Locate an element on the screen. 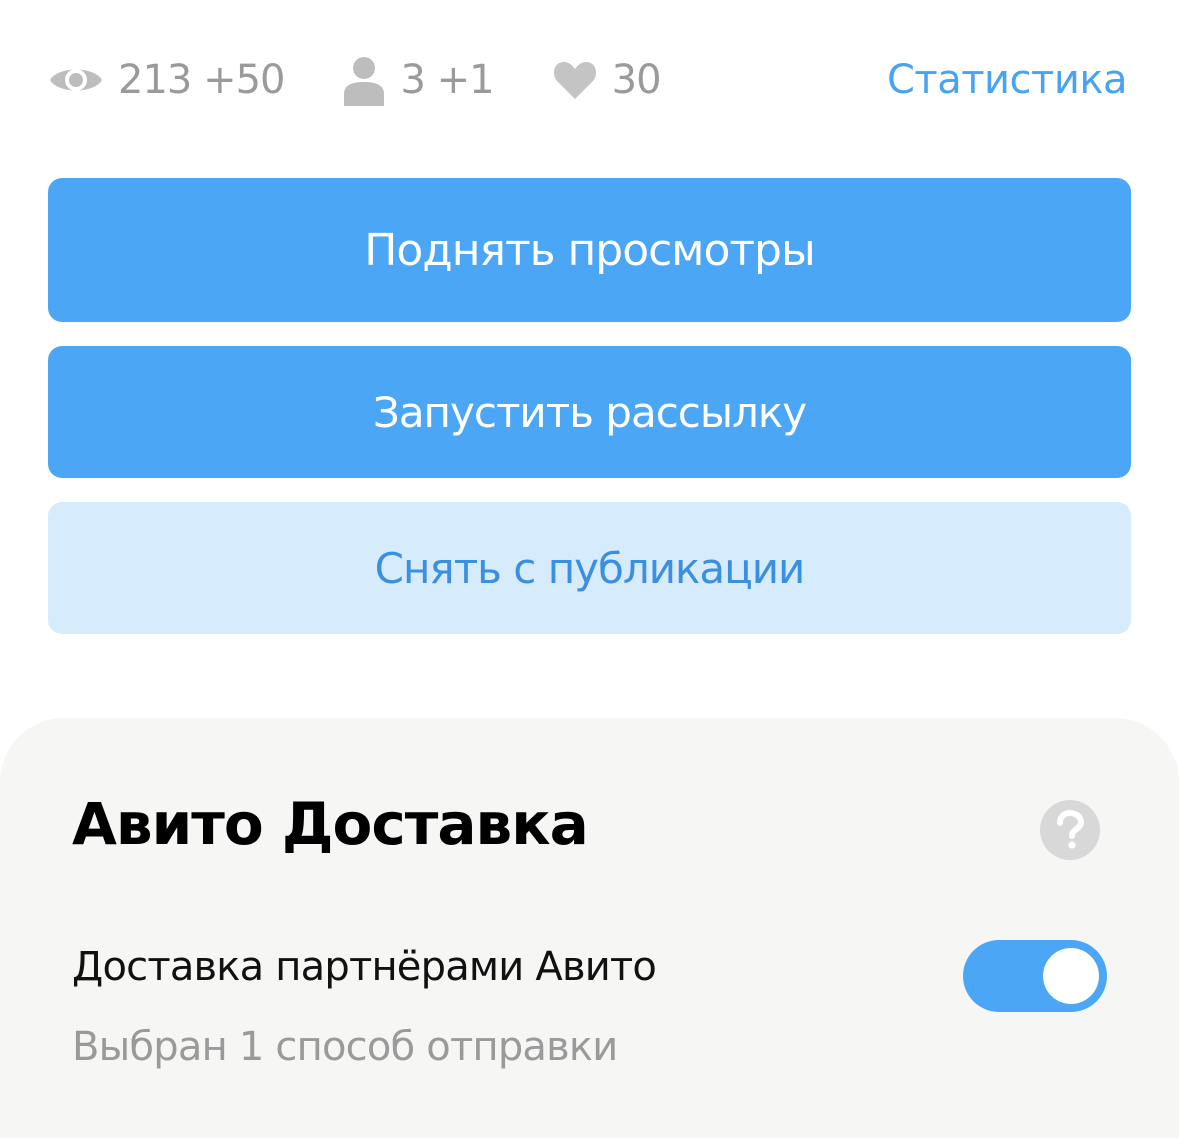 This screenshot has height=1138, width=1179. favorites-count: 30 is located at coordinates (636, 80).